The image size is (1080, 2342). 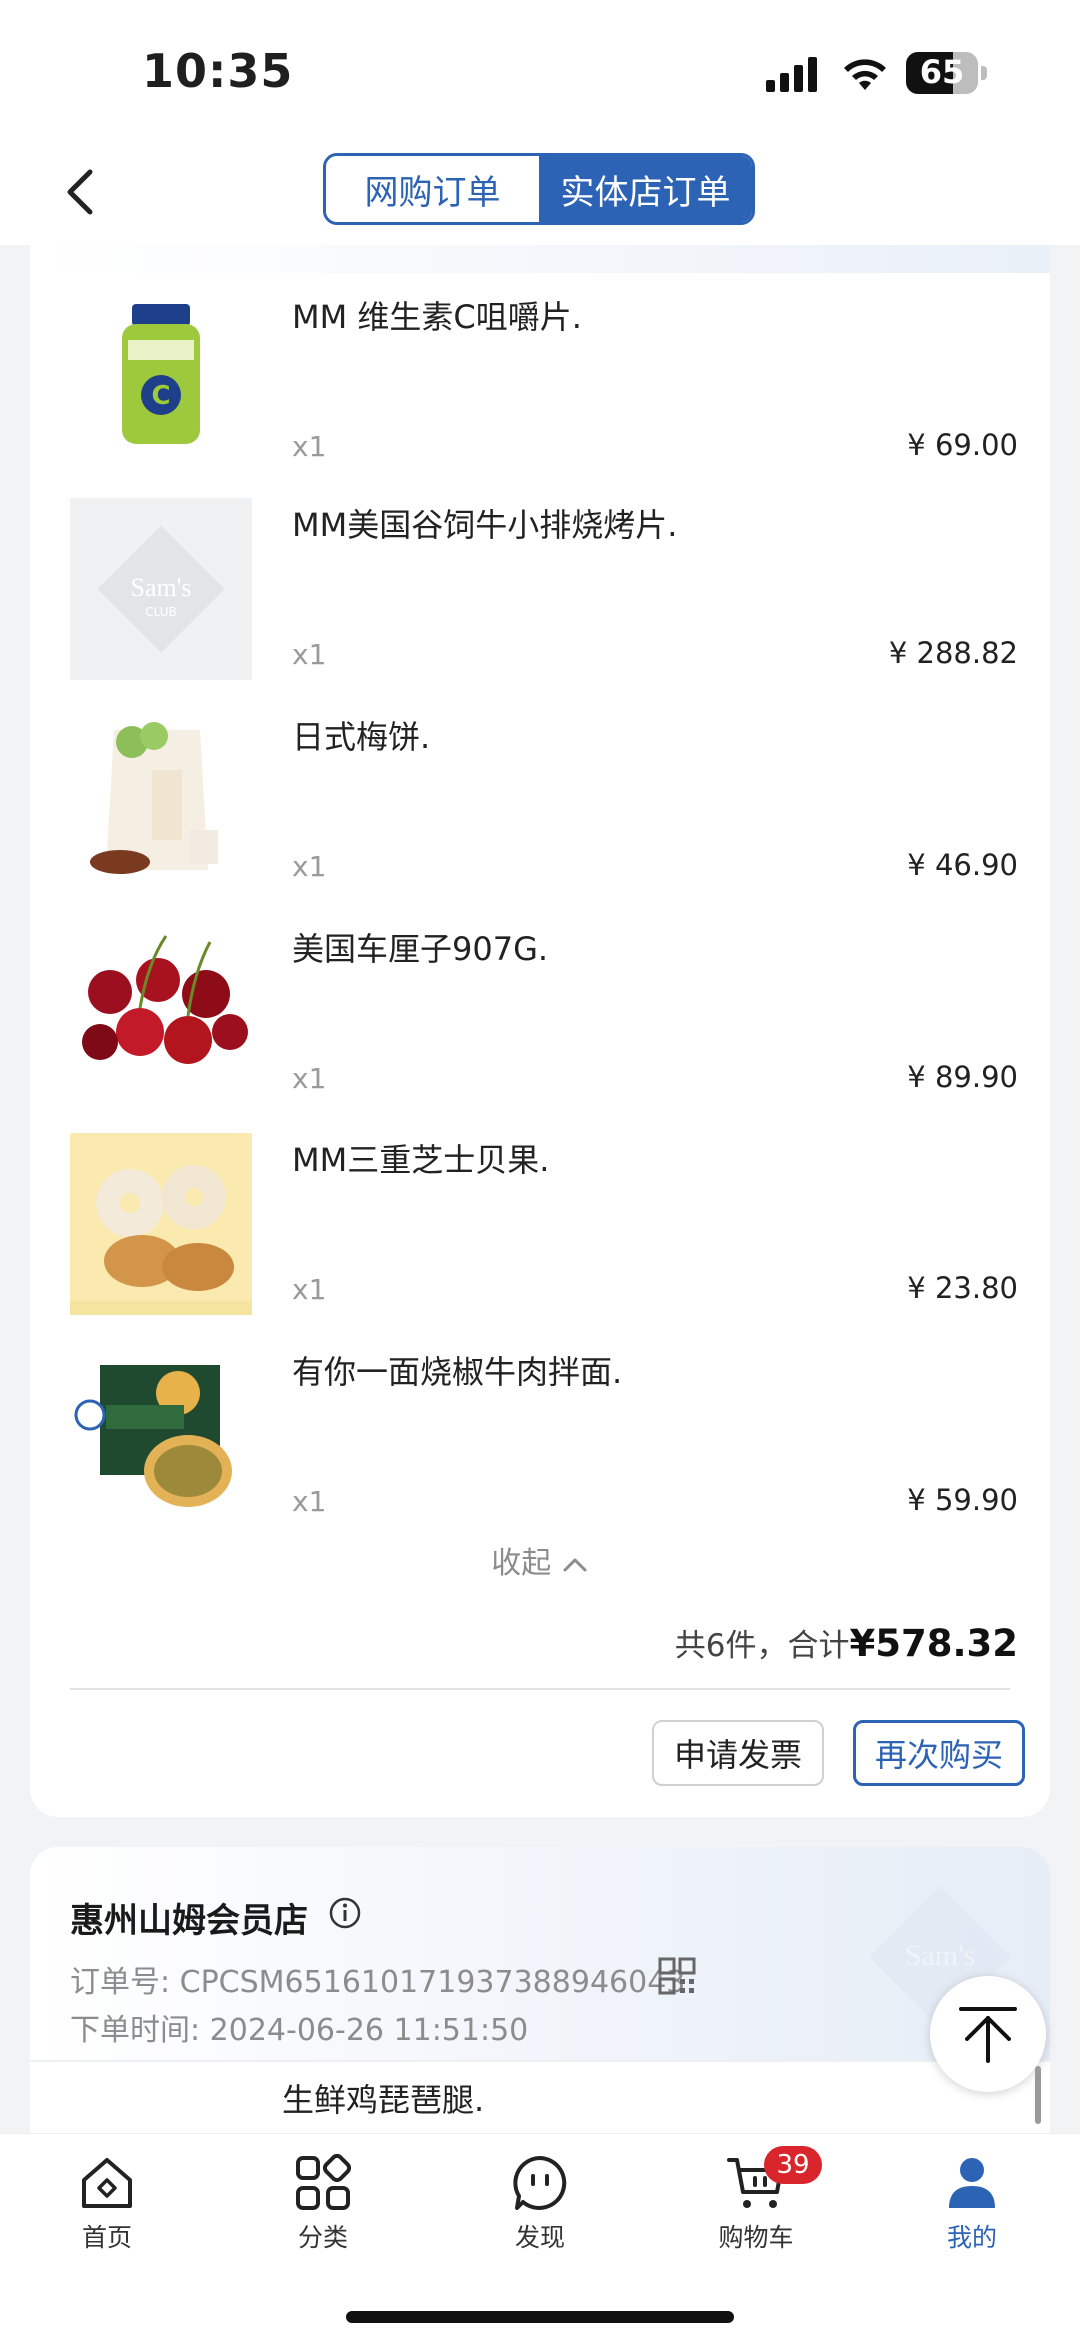 What do you see at coordinates (521, 1563) in the screenshot?
I see `collapse-label: 收起` at bounding box center [521, 1563].